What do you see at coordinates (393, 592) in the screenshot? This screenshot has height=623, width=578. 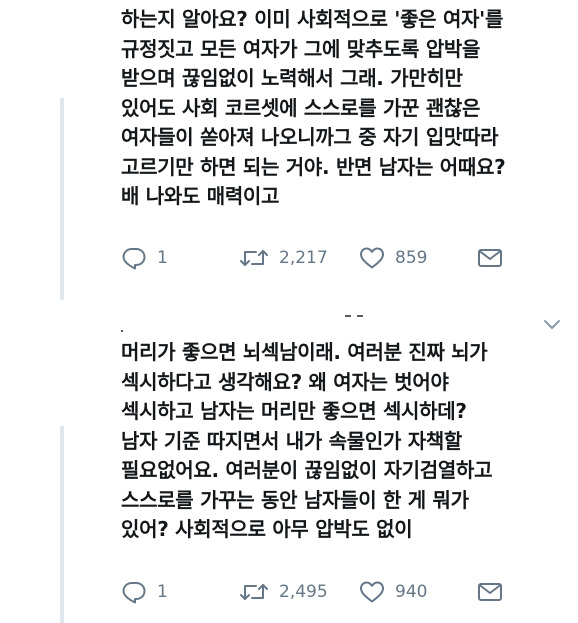 I see `like-button: 940` at bounding box center [393, 592].